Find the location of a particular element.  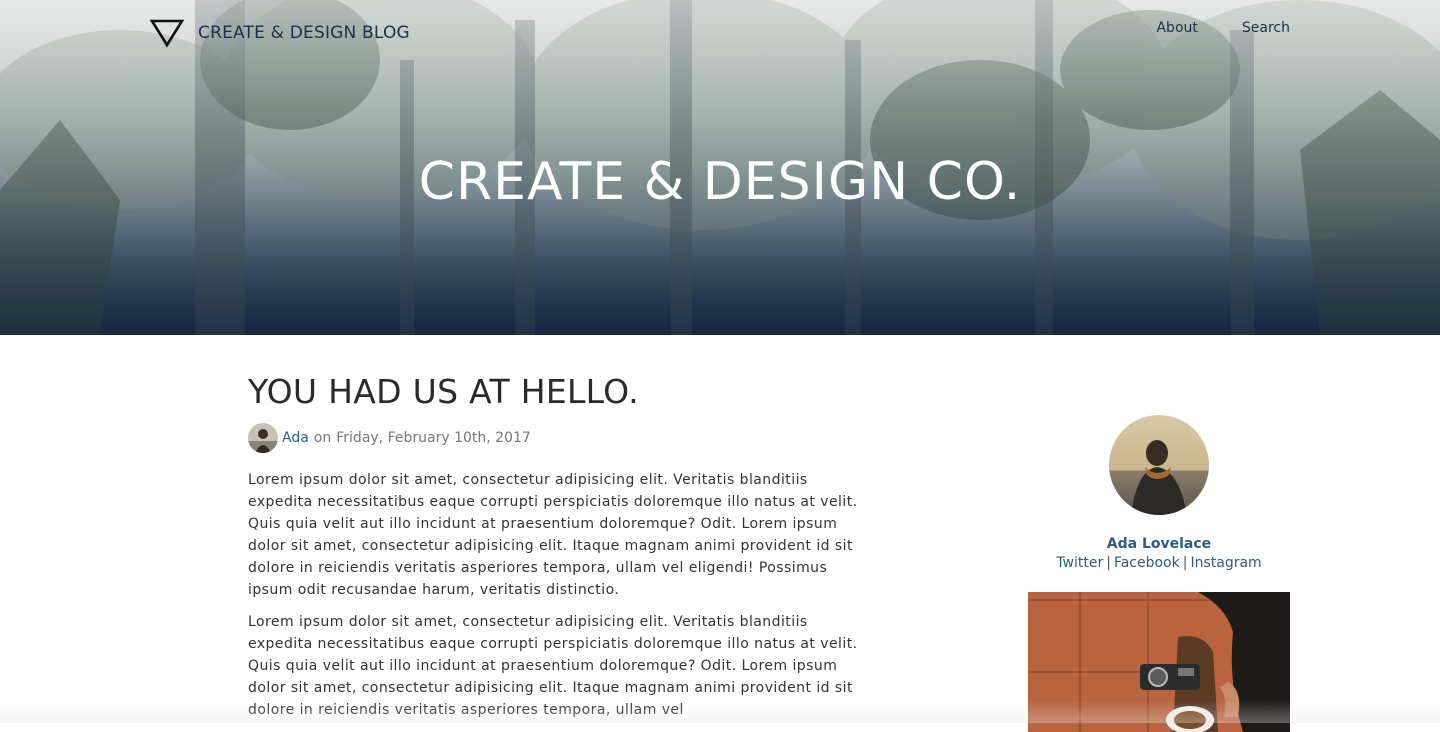

sidebar-author-name: Ada Lovelace is located at coordinates (1159, 544).